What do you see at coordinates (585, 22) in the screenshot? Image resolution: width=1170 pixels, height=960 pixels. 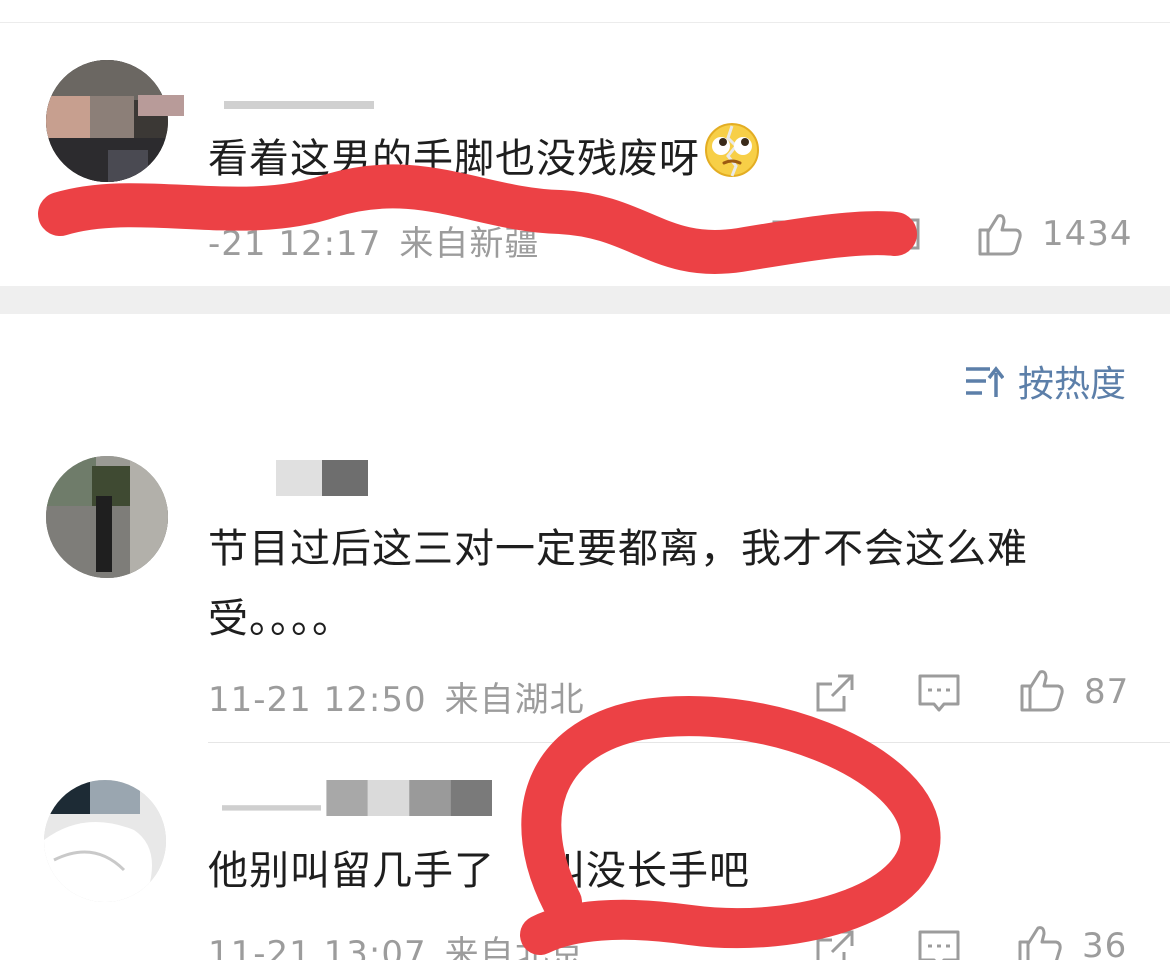 I see `top-divider` at bounding box center [585, 22].